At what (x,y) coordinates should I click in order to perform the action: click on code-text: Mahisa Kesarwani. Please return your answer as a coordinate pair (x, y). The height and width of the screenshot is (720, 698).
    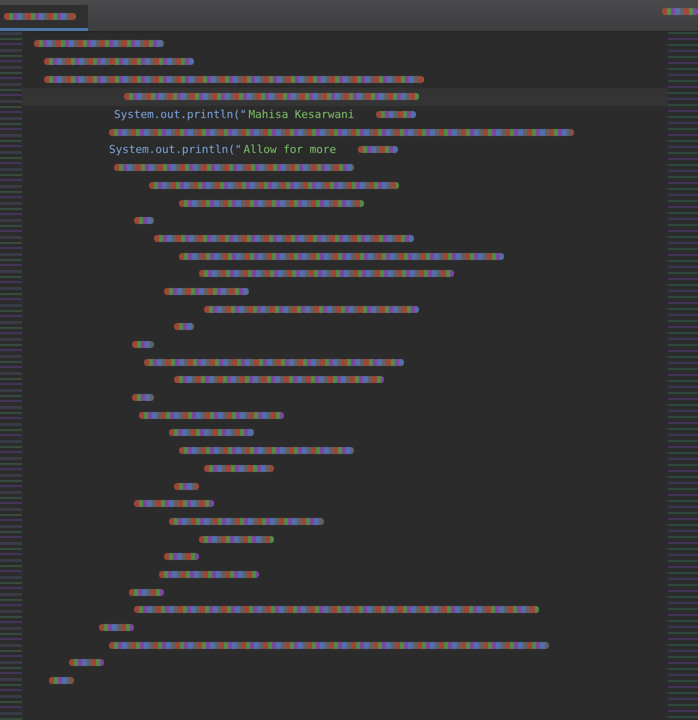
    Looking at the image, I should click on (301, 115).